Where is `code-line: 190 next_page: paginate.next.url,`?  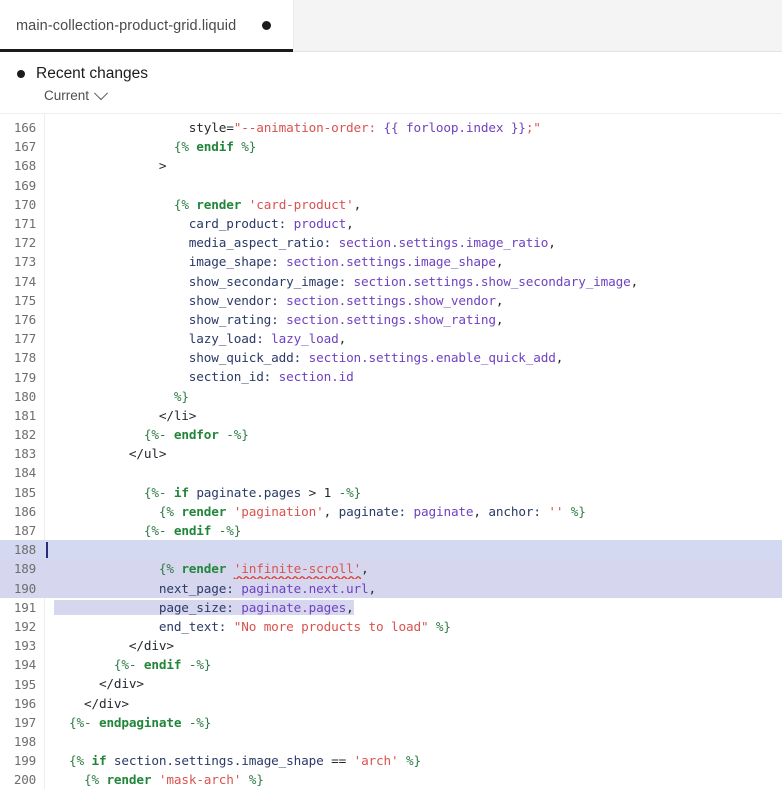 code-line: 190 next_page: paginate.next.url, is located at coordinates (391, 588).